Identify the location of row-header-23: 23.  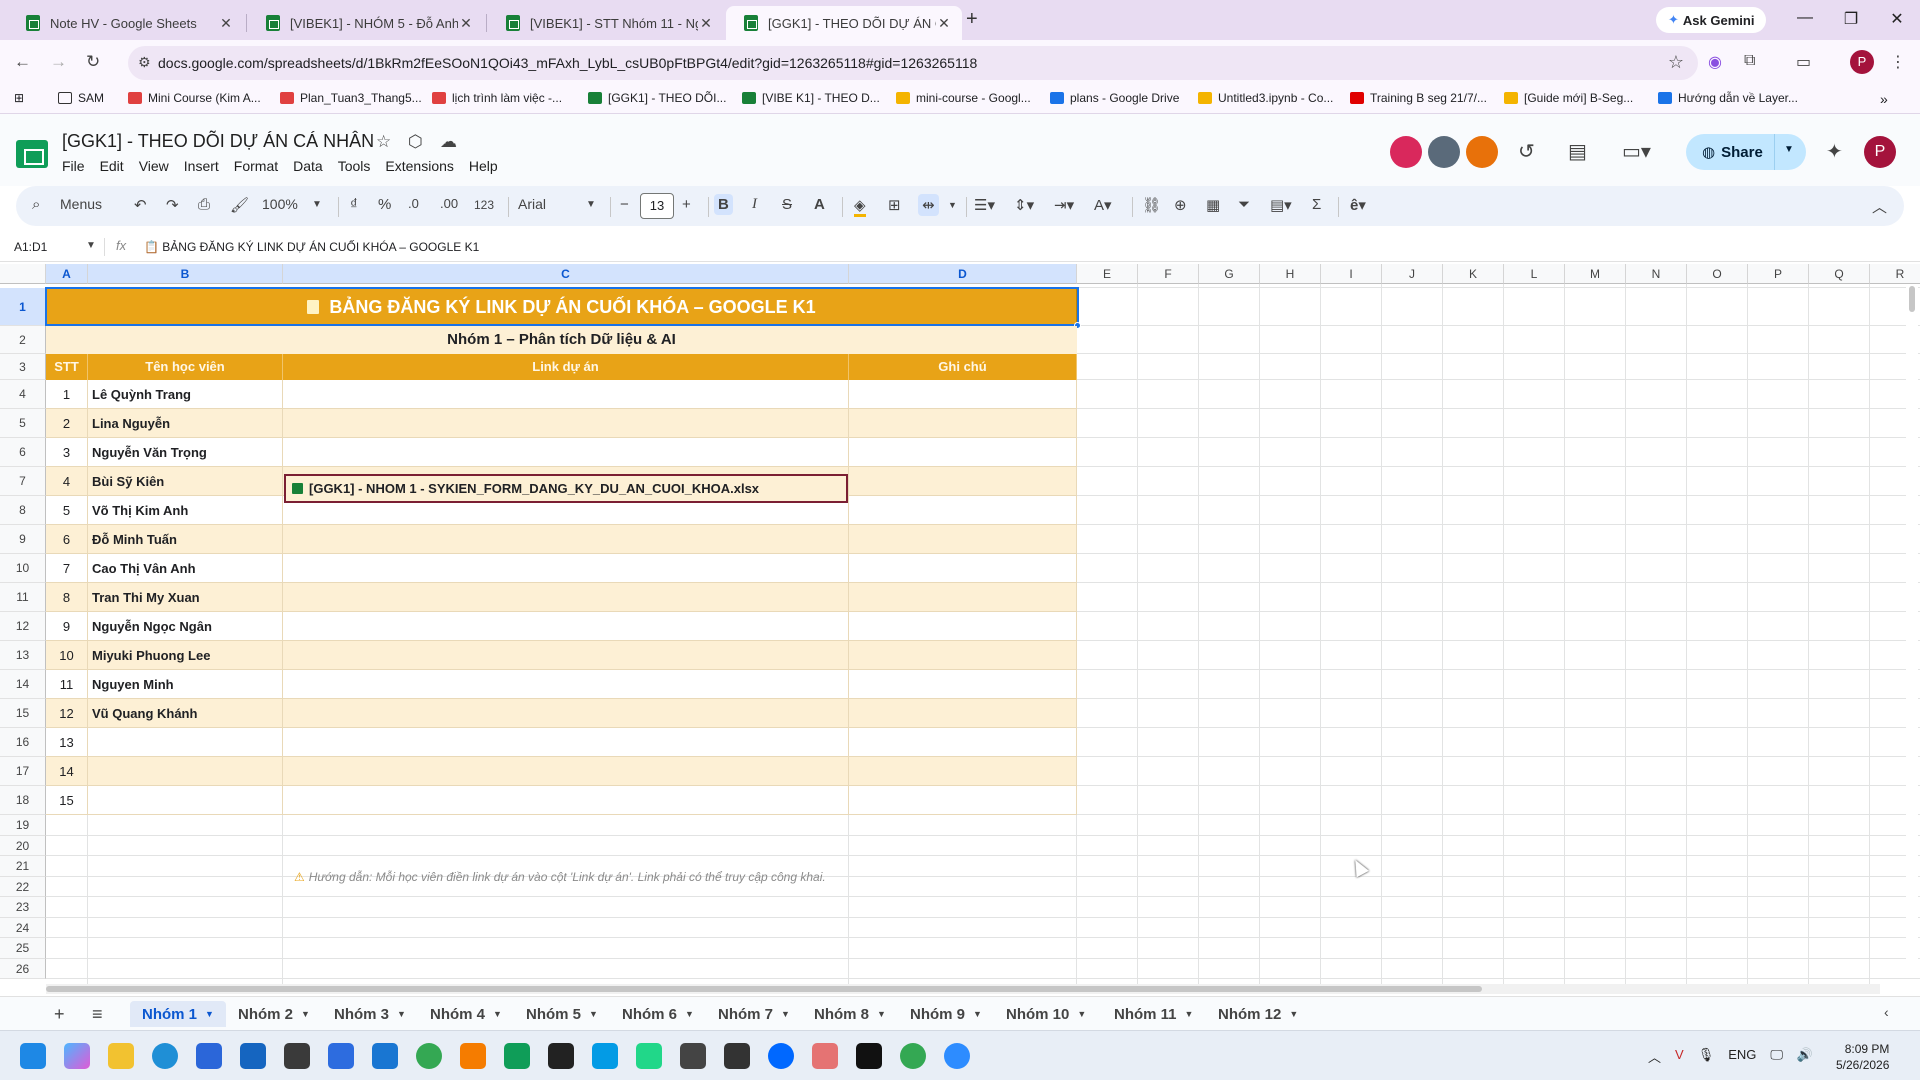
(23, 907).